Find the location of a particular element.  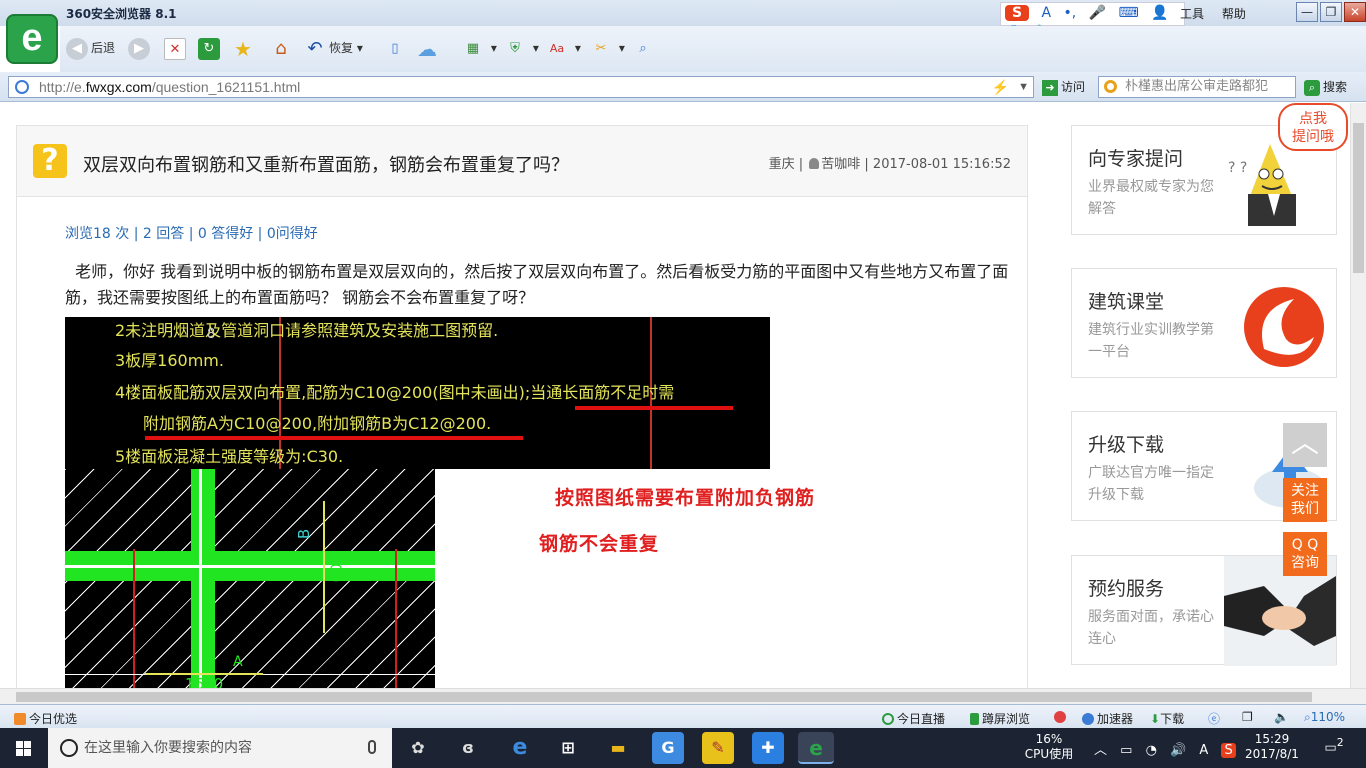

sidebar-card-course: 建筑课堂 建筑行业实训教学第一平台 is located at coordinates (1204, 323).